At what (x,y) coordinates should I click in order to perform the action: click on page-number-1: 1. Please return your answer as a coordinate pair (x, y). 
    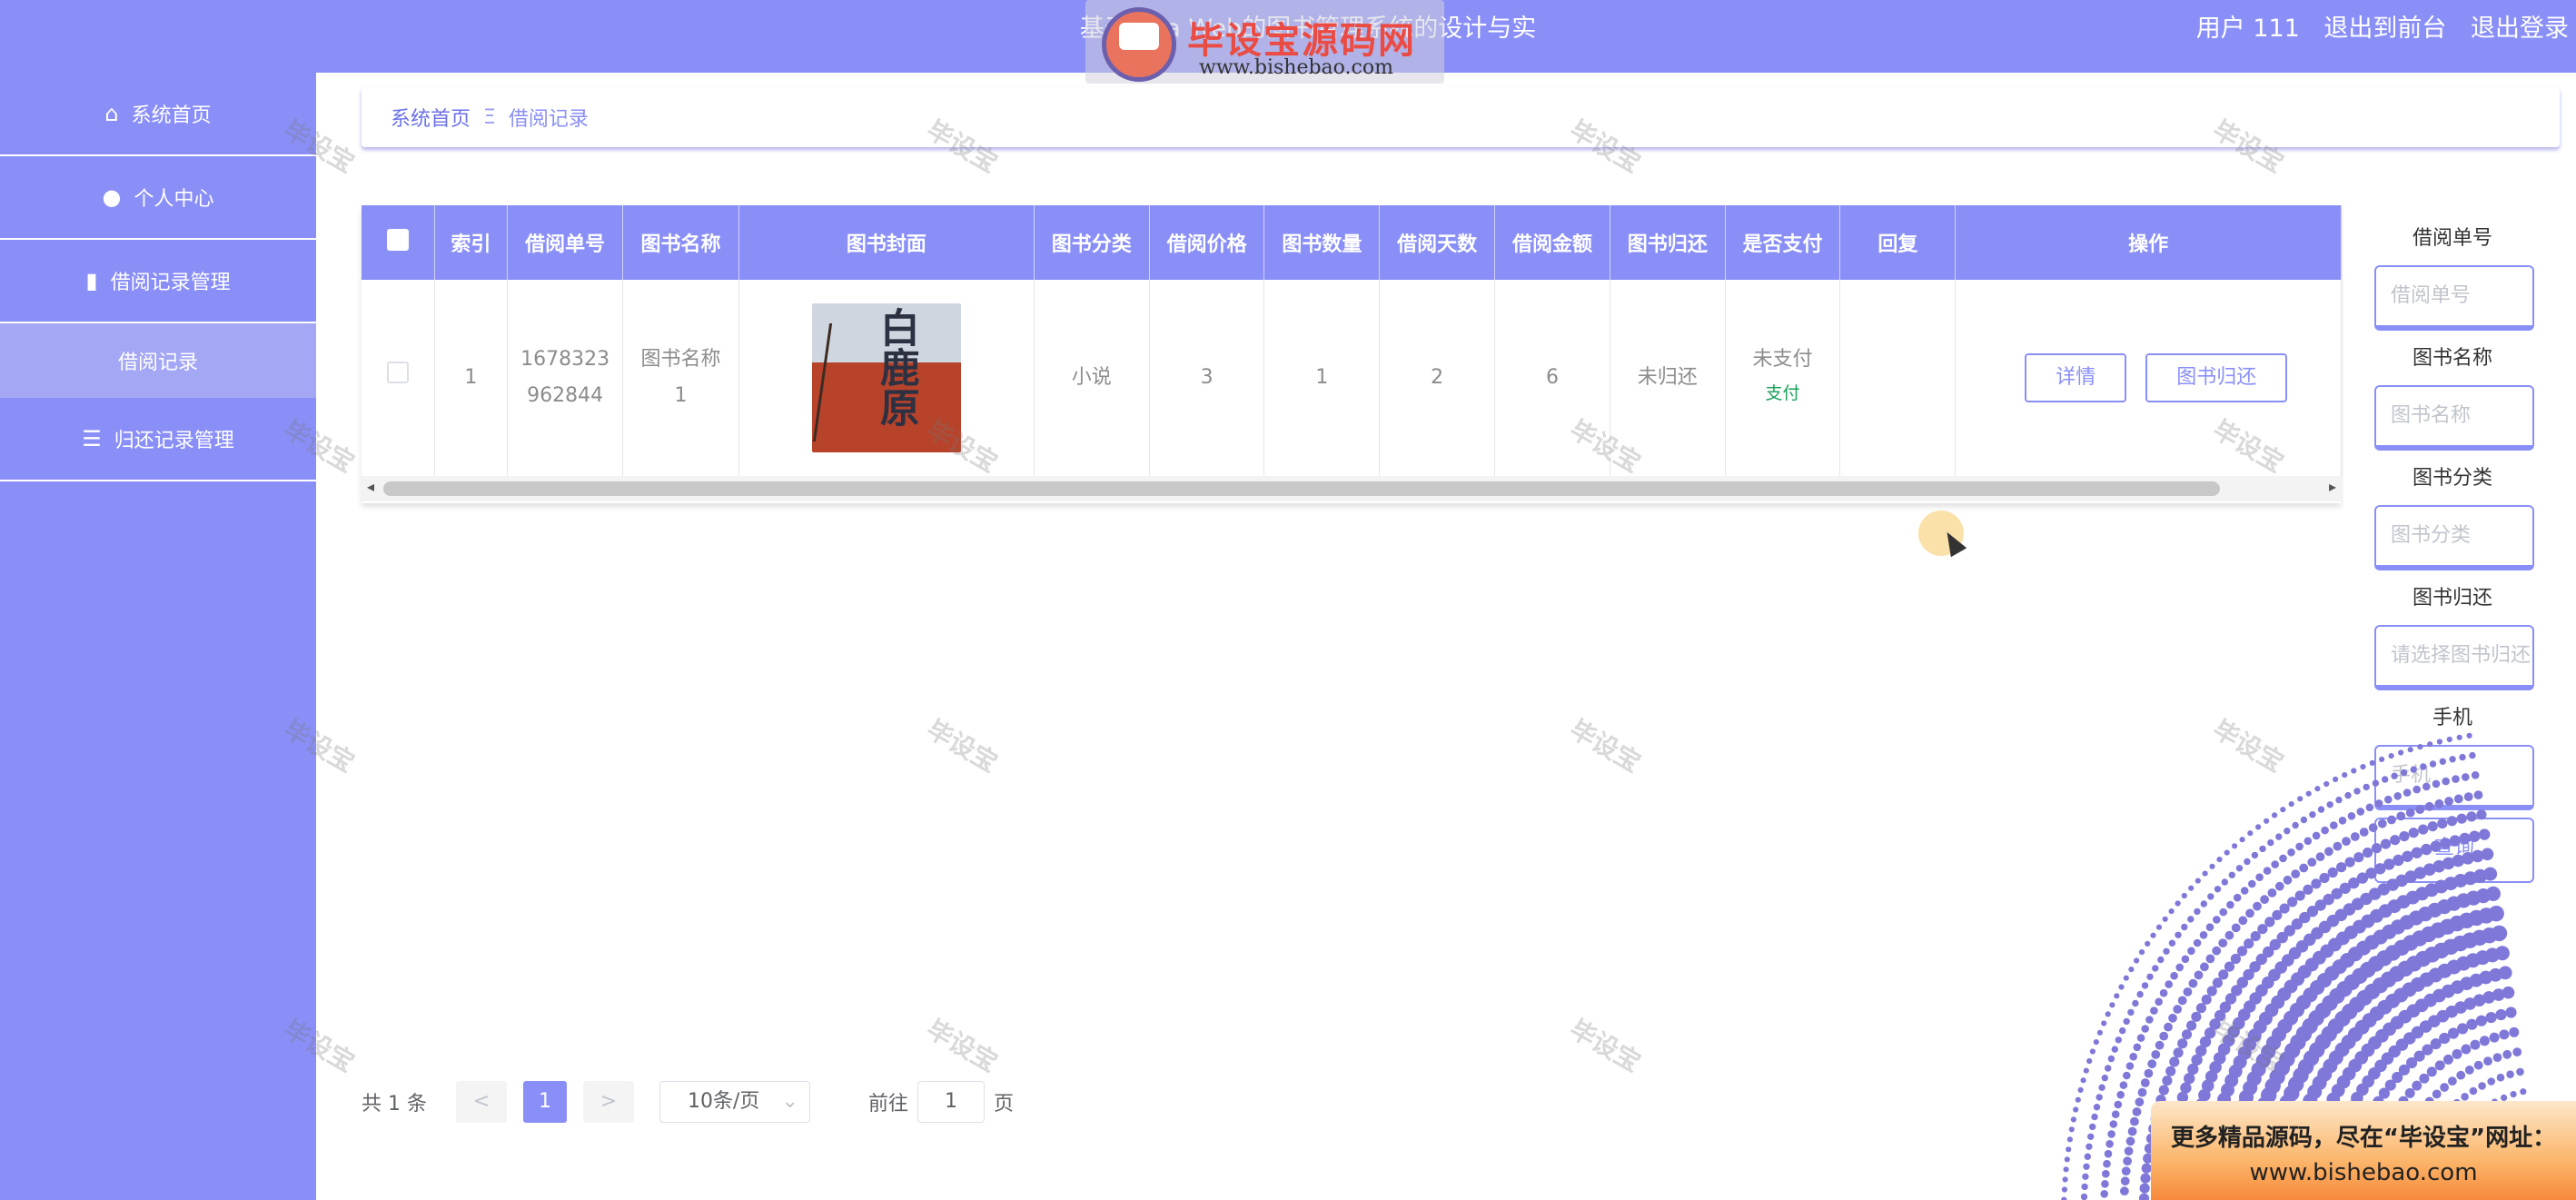
    Looking at the image, I should click on (544, 1102).